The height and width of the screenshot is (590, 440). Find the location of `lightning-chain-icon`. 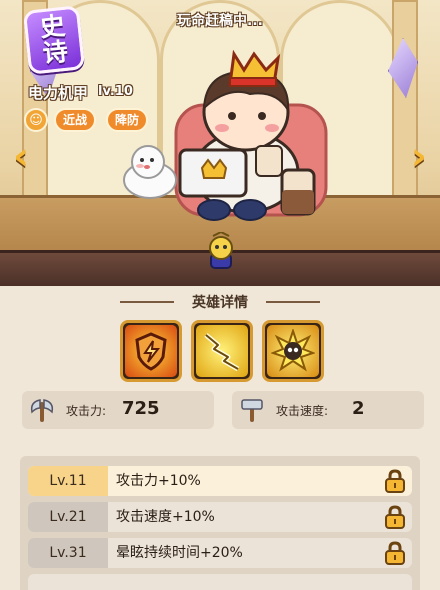

lightning-chain-icon is located at coordinates (222, 351).